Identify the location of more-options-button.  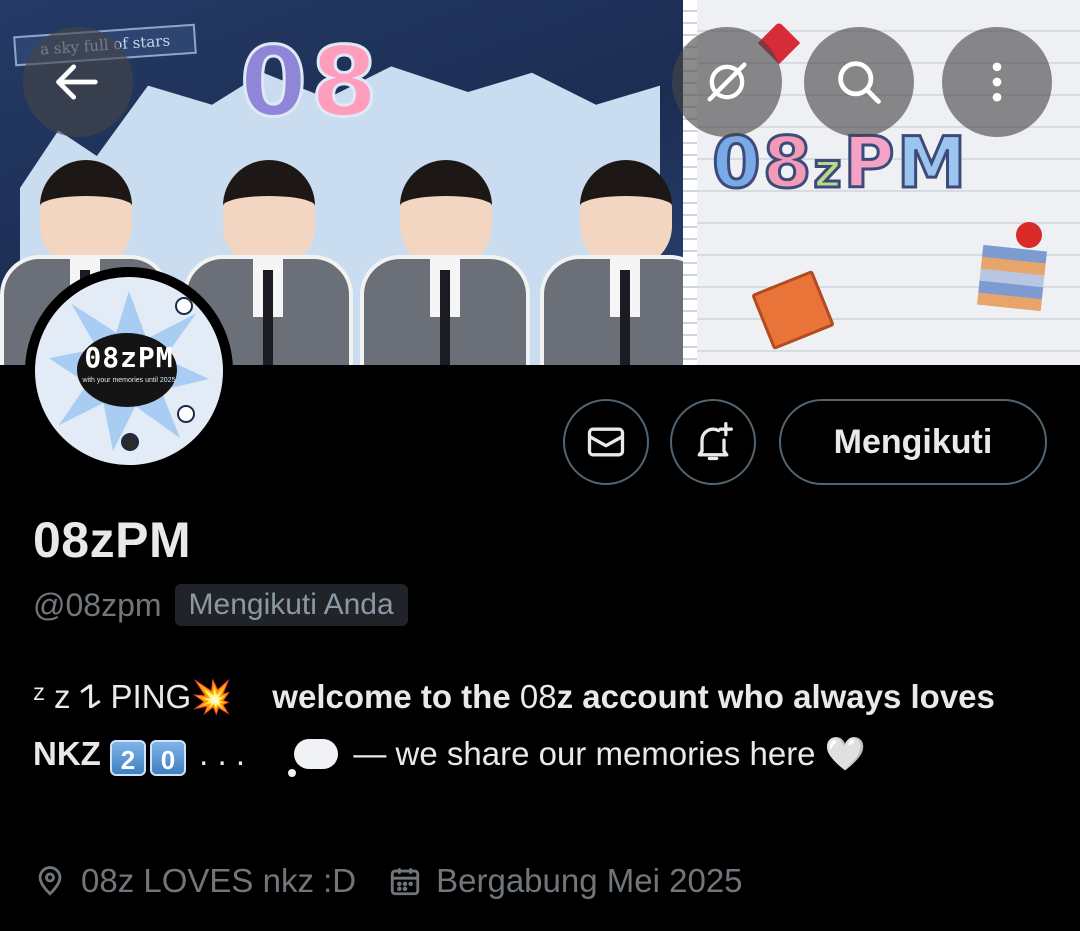
(997, 82).